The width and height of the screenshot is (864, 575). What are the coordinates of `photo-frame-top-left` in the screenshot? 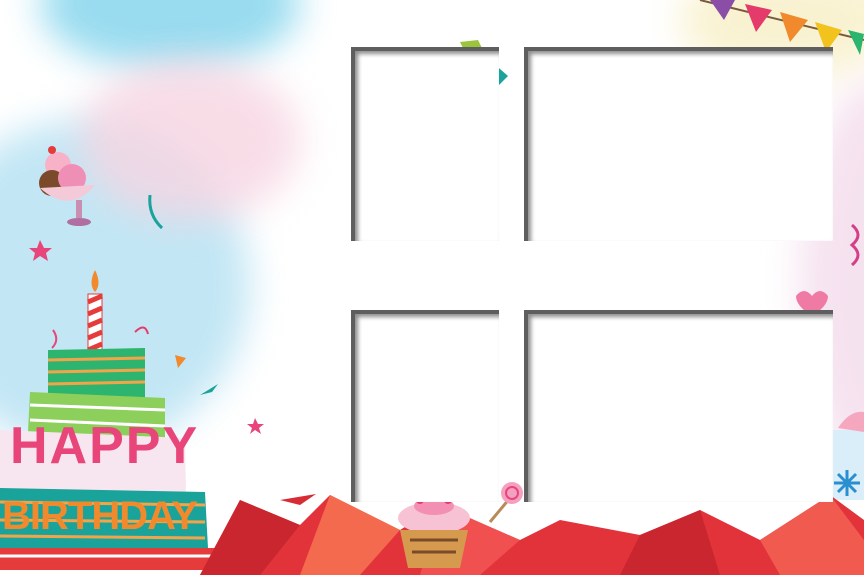 It's located at (425, 144).